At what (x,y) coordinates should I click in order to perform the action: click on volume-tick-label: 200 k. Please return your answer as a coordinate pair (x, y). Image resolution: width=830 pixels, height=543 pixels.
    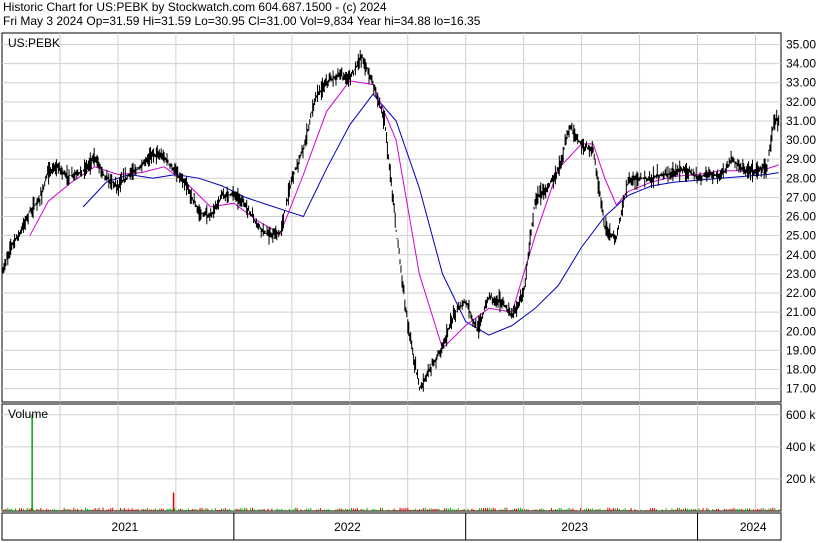
    Looking at the image, I should click on (801, 479).